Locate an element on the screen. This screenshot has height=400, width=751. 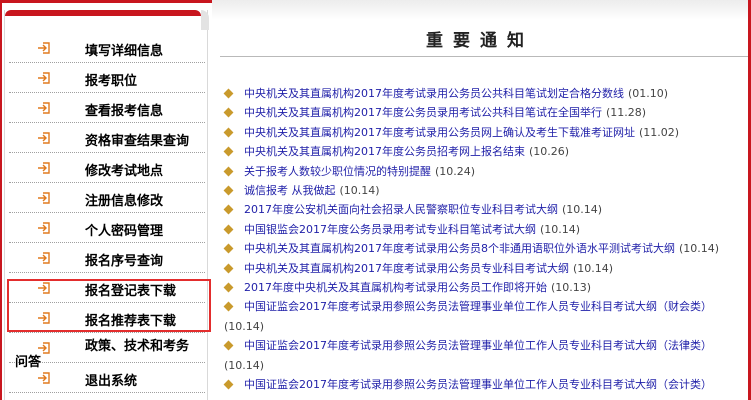
news-title-link: 中央机关及其直属机构2017年度考试录用公务员专业科目考试大纲 is located at coordinates (406, 268).